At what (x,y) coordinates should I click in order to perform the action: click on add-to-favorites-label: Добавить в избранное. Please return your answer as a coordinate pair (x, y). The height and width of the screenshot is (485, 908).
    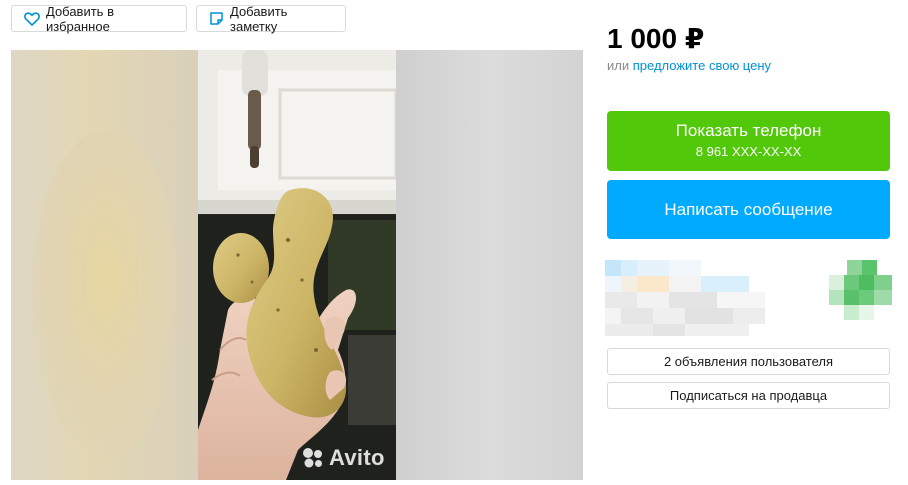
    Looking at the image, I should click on (80, 18).